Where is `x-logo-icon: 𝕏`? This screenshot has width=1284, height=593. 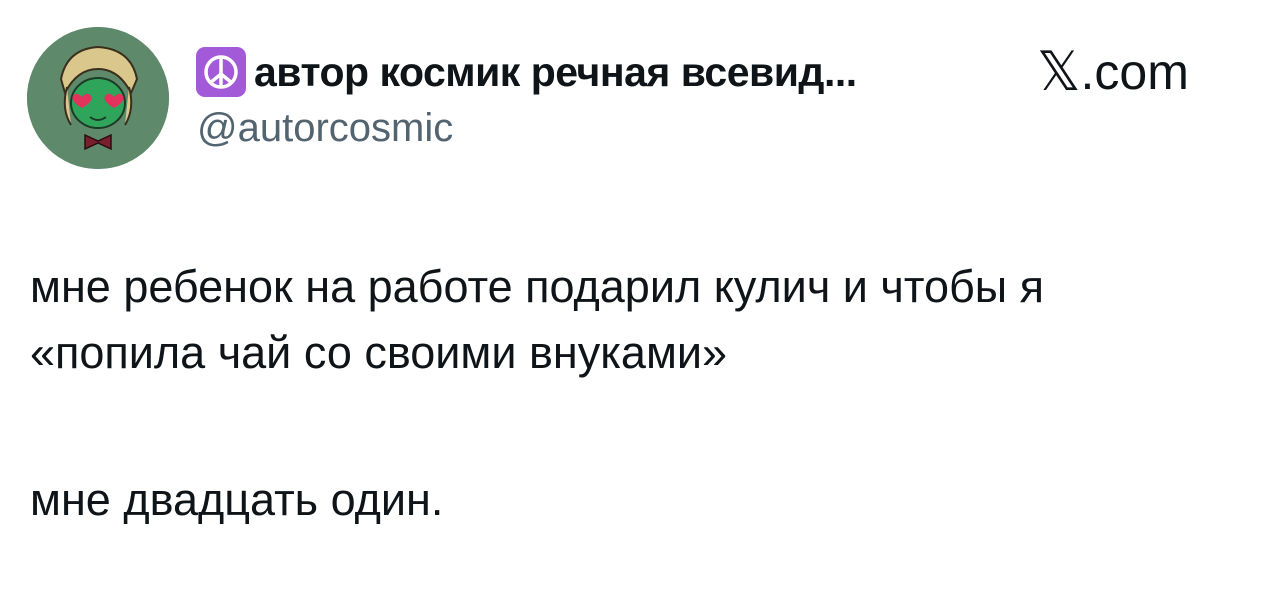
x-logo-icon: 𝕏 is located at coordinates (1059, 72).